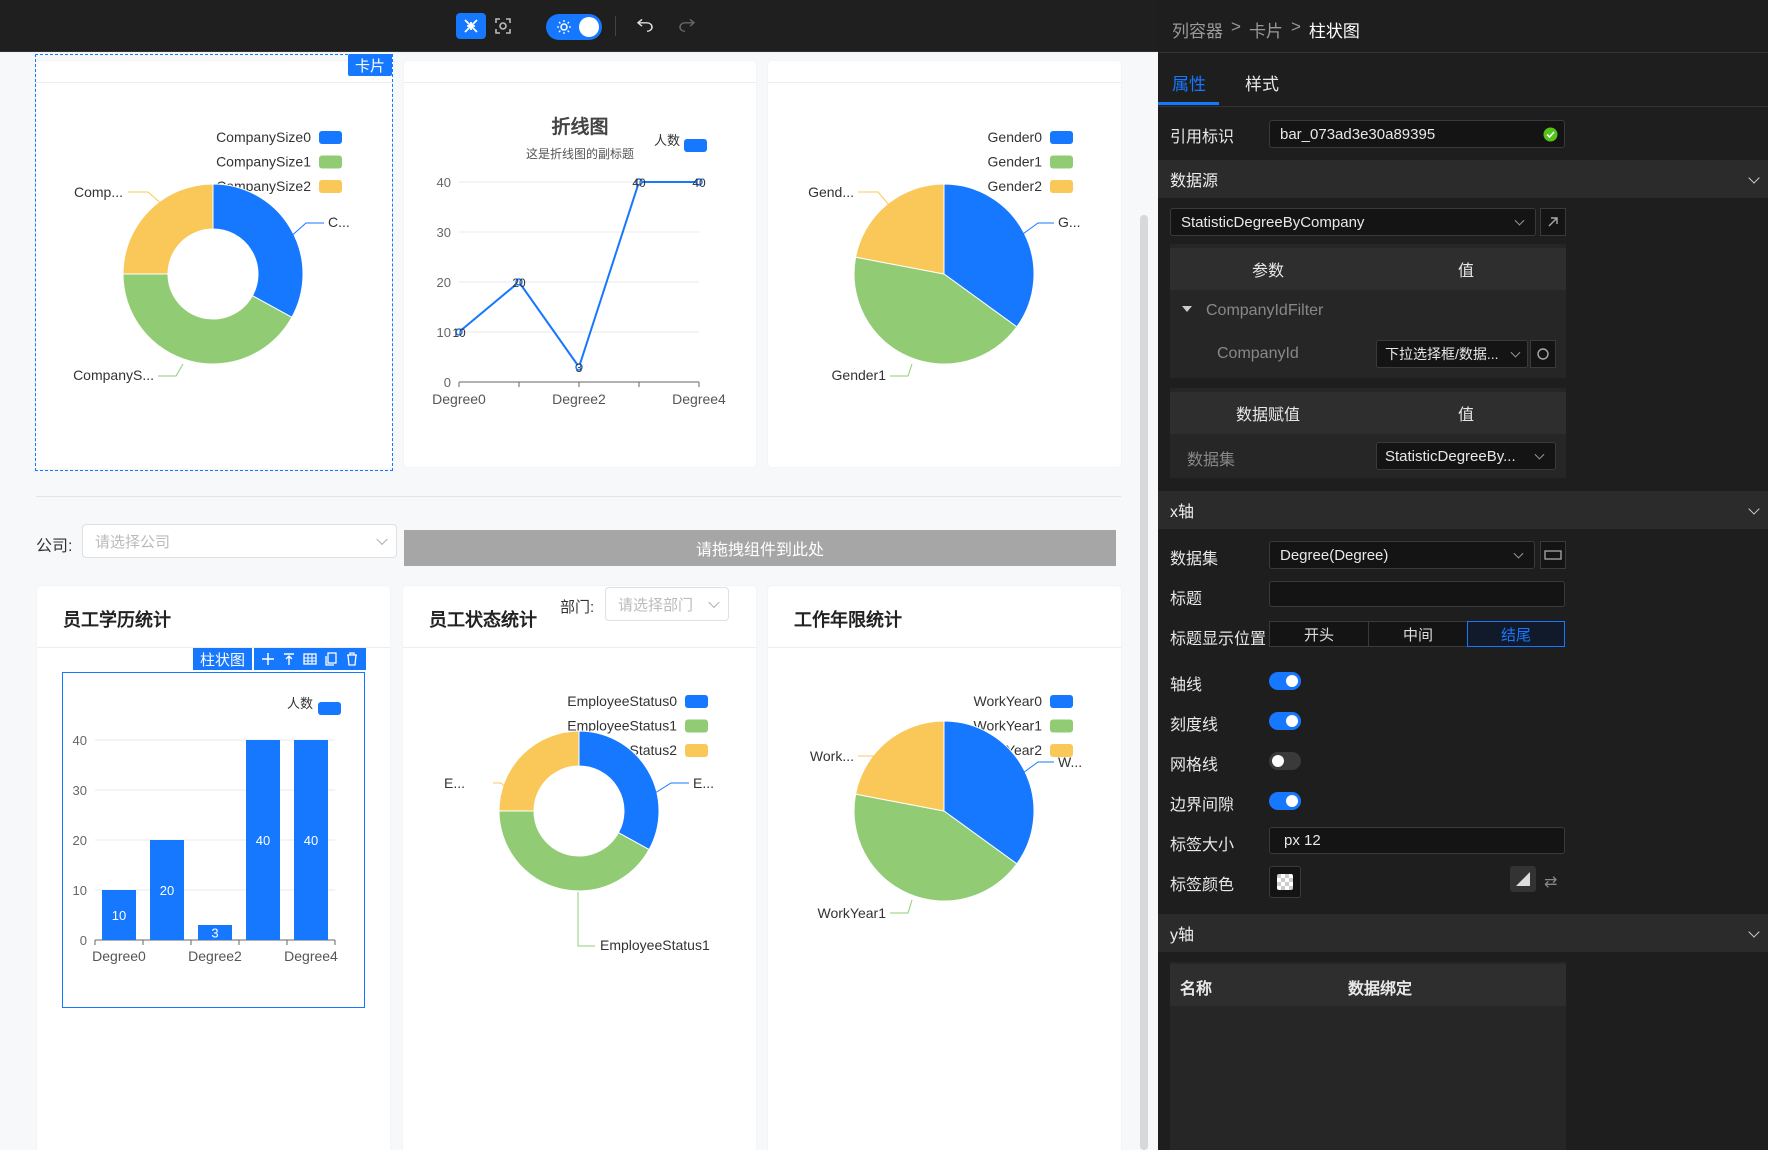 Image resolution: width=1768 pixels, height=1150 pixels. Describe the element at coordinates (852, 913) in the screenshot. I see `slice-label: WorkYear1` at that location.